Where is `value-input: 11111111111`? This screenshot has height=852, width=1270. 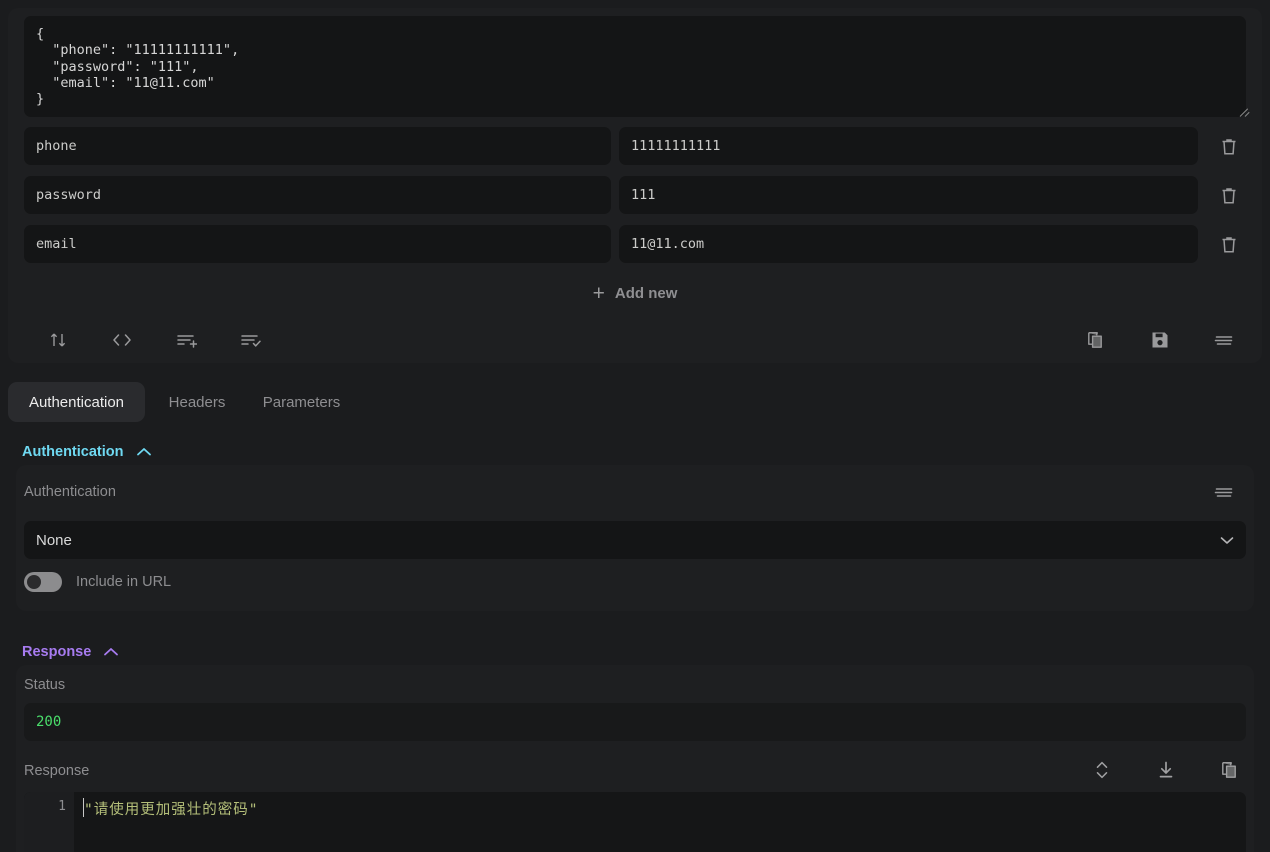 value-input: 11111111111 is located at coordinates (908, 146).